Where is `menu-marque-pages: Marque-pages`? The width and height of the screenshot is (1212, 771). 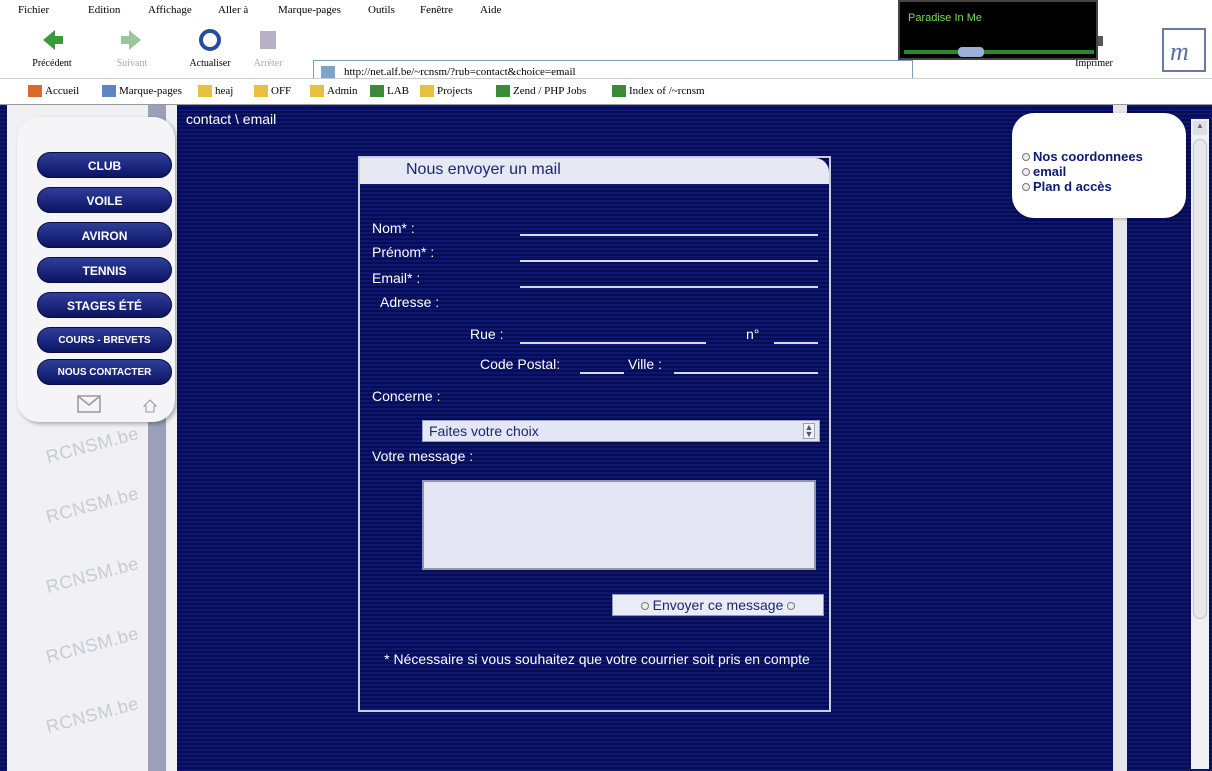
menu-marque-pages: Marque-pages is located at coordinates (309, 10).